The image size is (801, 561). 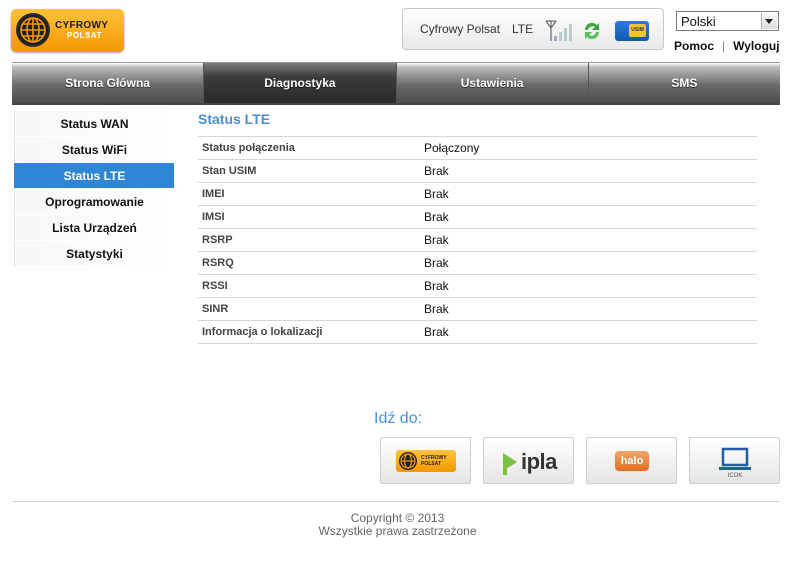 I want to click on footer-divider, so click(x=396, y=501).